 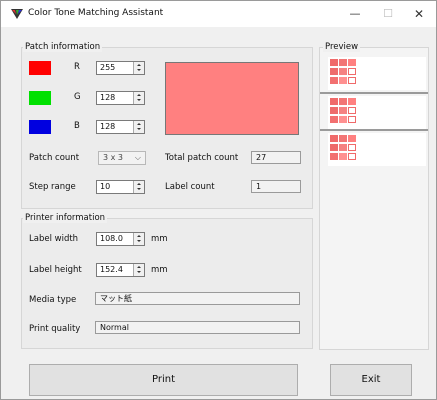 What do you see at coordinates (218, 14) in the screenshot?
I see `title-bar: Color Tone Matching Assistant — ☐ ✕` at bounding box center [218, 14].